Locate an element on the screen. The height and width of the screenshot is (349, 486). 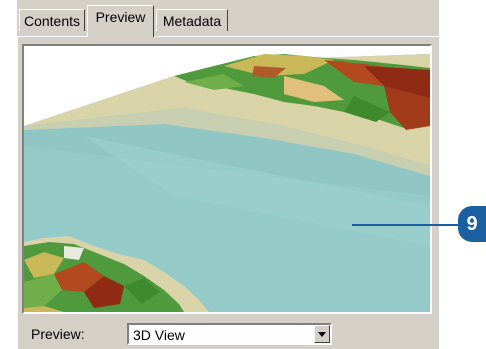
tab-strip: Contents Preview Metadata is located at coordinates (228, 18).